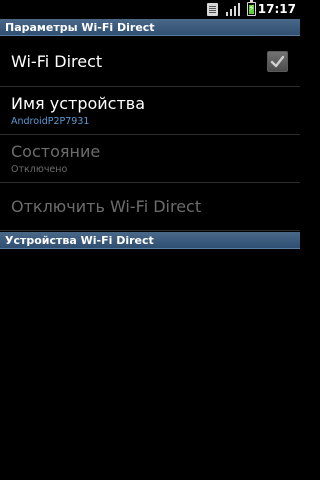 The image size is (320, 480). I want to click on wifi-direct-toggle-row: Wi-Fi Direct, so click(150, 62).